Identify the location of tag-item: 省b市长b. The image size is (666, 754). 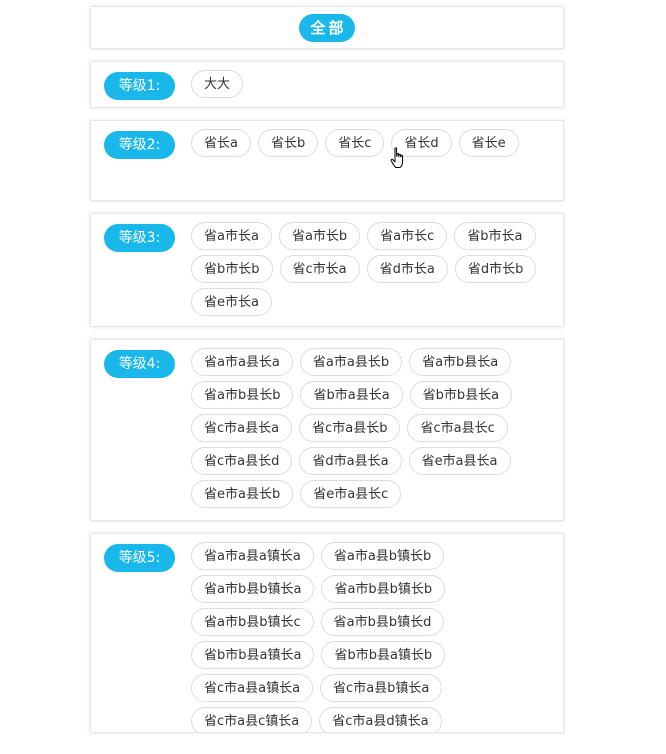
(232, 269).